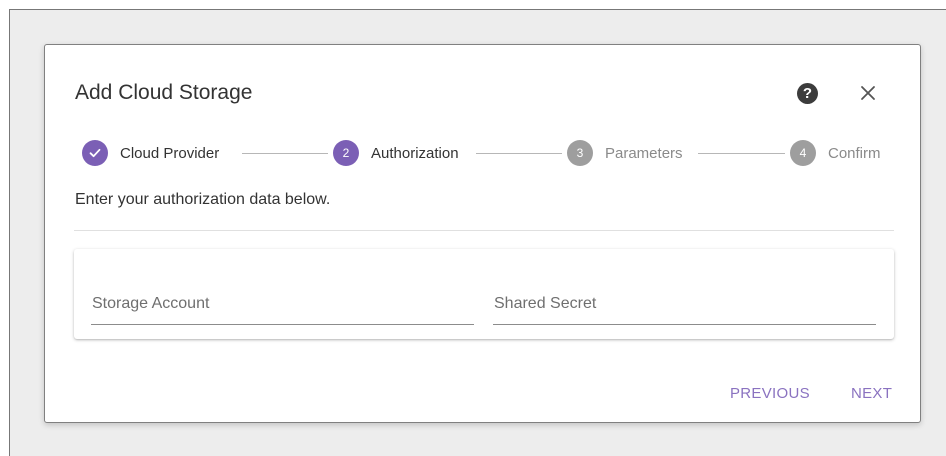 Image resolution: width=946 pixels, height=456 pixels. Describe the element at coordinates (684, 302) in the screenshot. I see `shared-secret-input: Shared Secret` at that location.